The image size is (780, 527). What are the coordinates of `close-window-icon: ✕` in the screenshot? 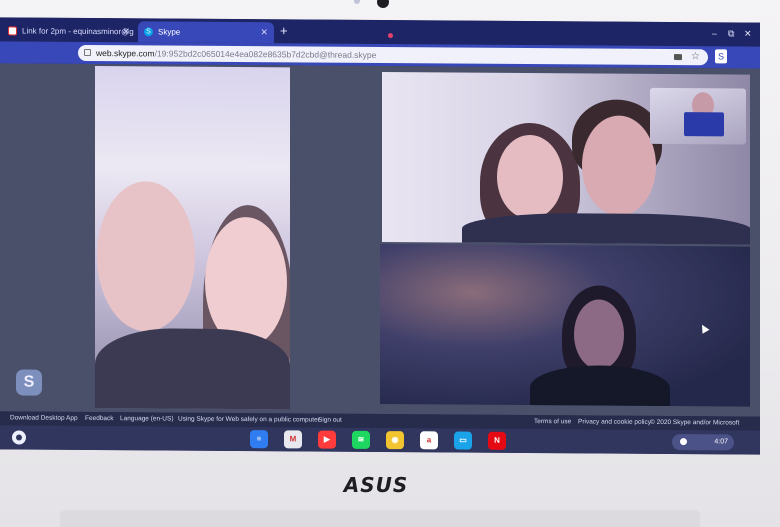 It's located at (748, 34).